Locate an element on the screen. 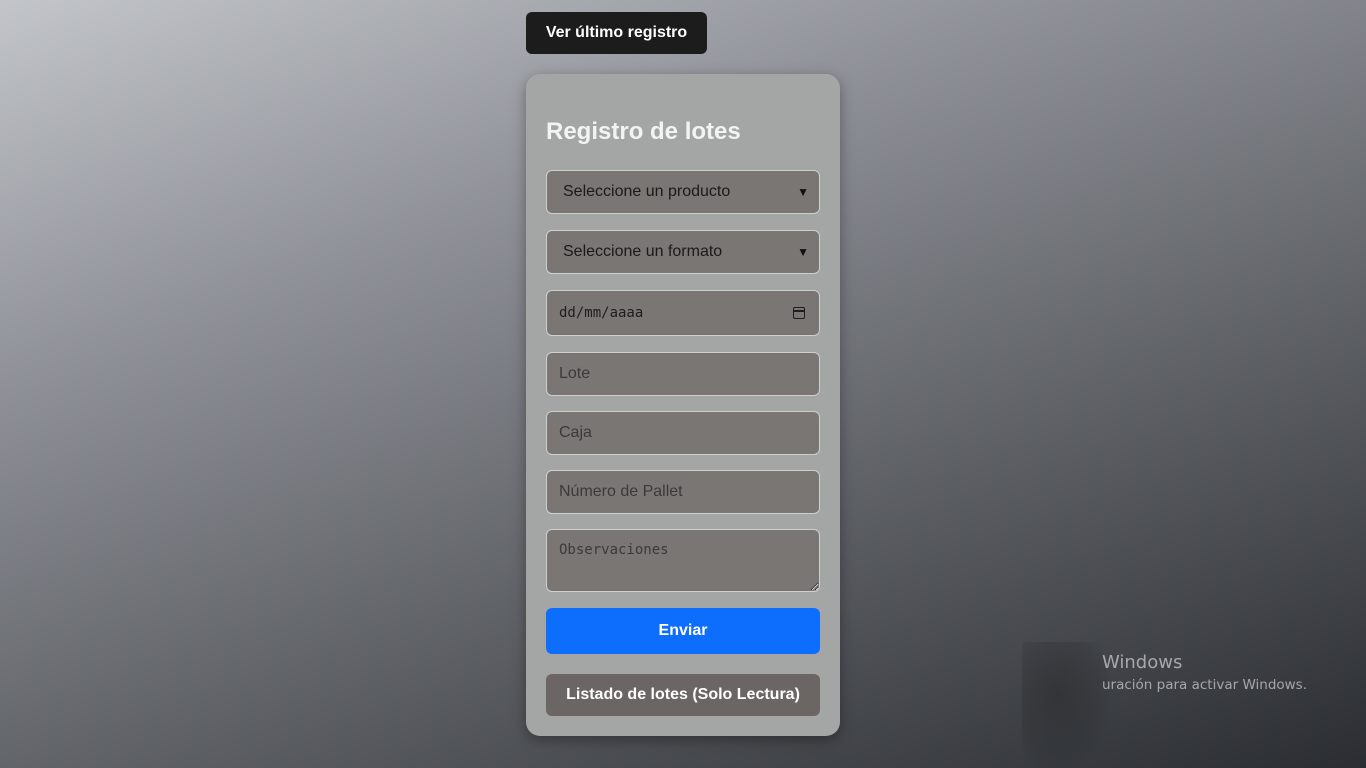  windows-activation-watermark: Windows uración para activar Windows. is located at coordinates (1193, 704).